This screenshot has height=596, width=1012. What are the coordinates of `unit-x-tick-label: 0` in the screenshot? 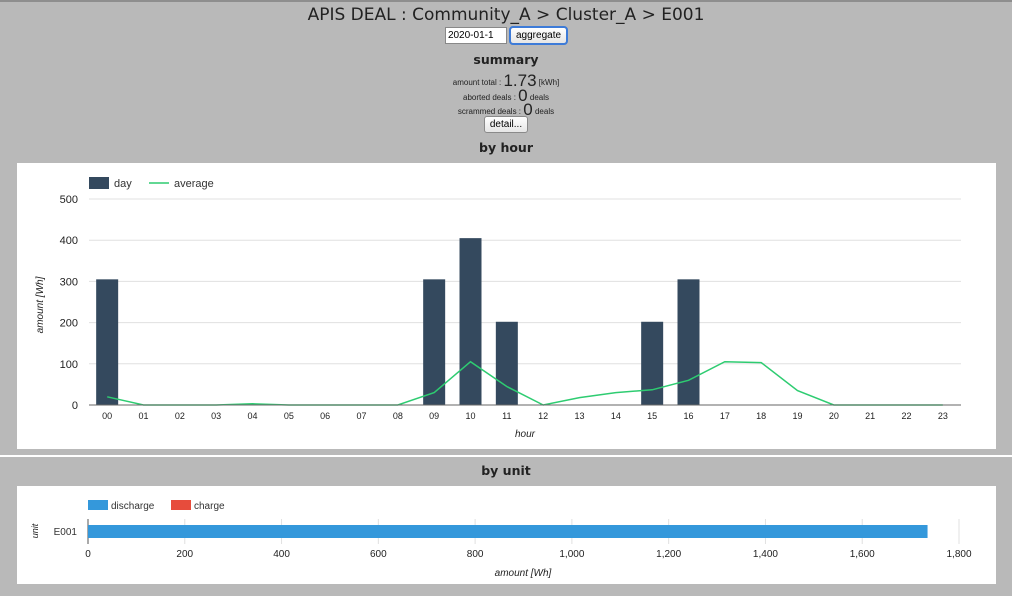 It's located at (88, 554).